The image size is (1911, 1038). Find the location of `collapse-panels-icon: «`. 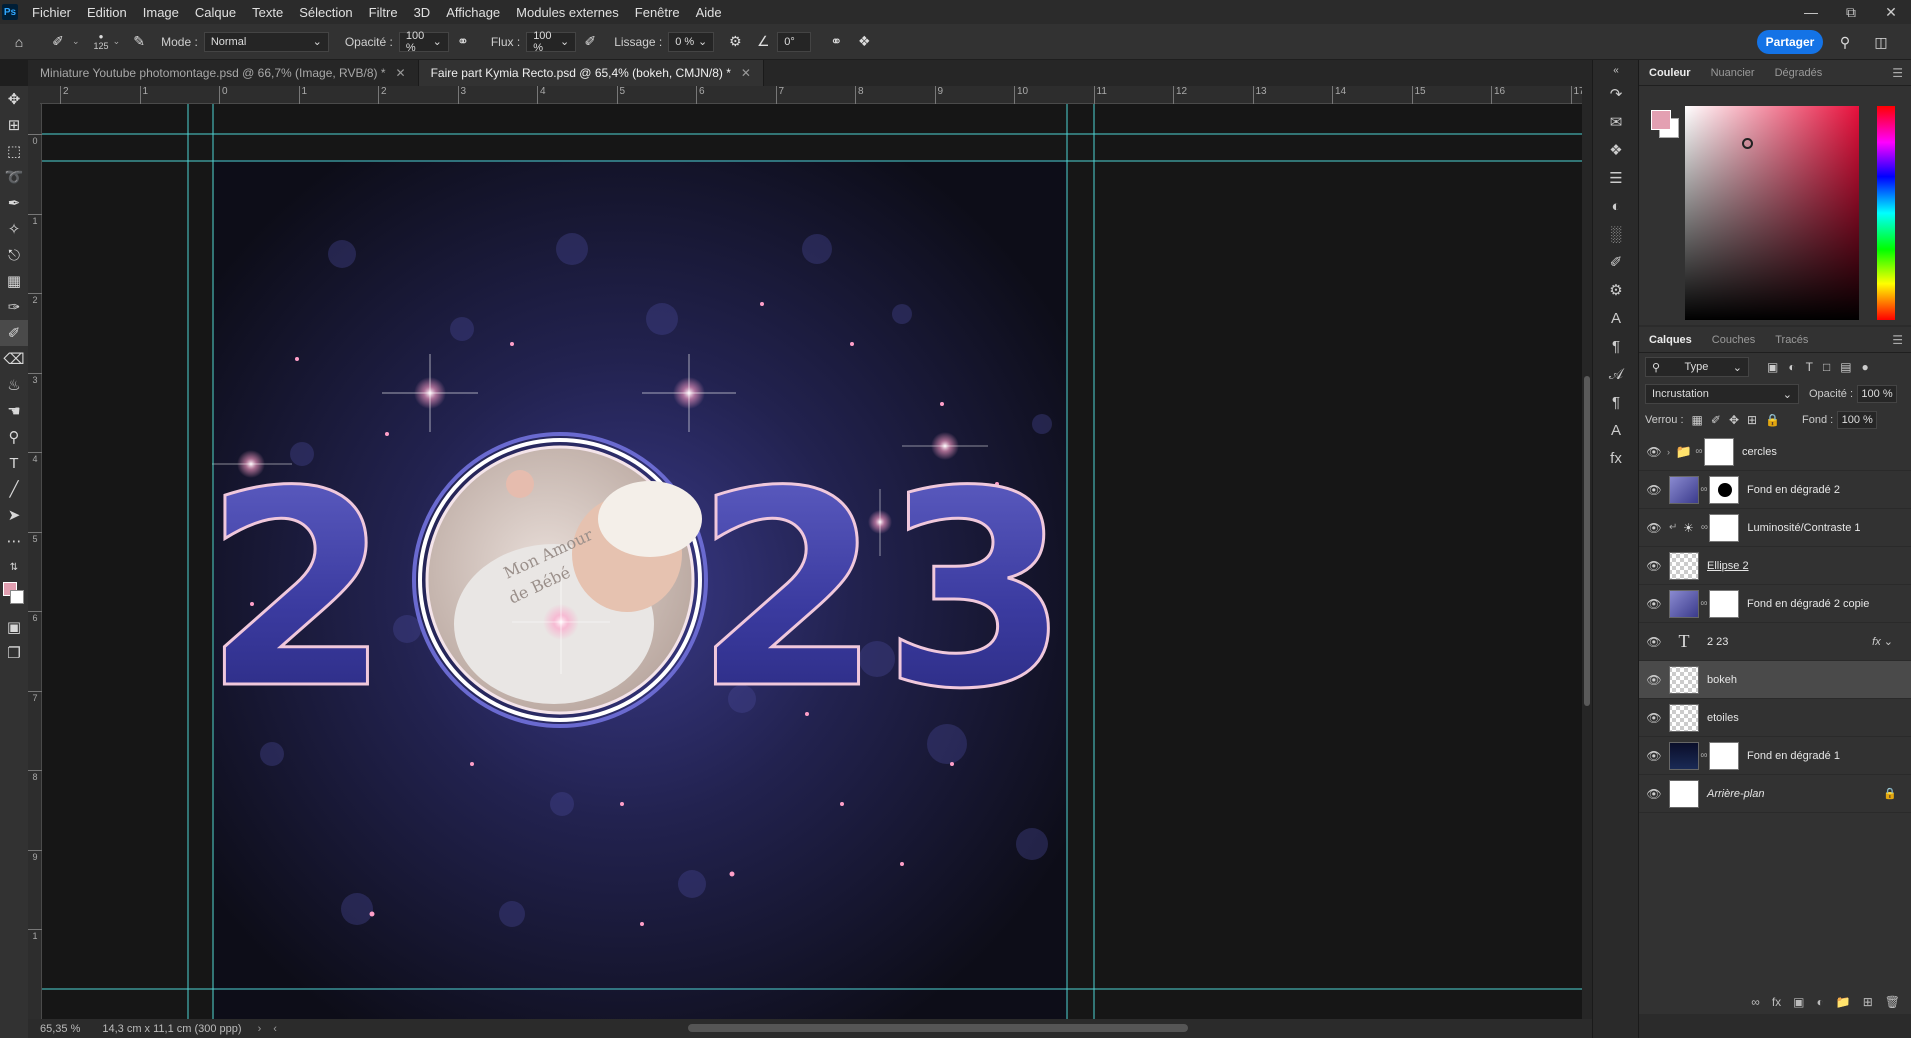

collapse-panels-icon: « is located at coordinates (1616, 70).